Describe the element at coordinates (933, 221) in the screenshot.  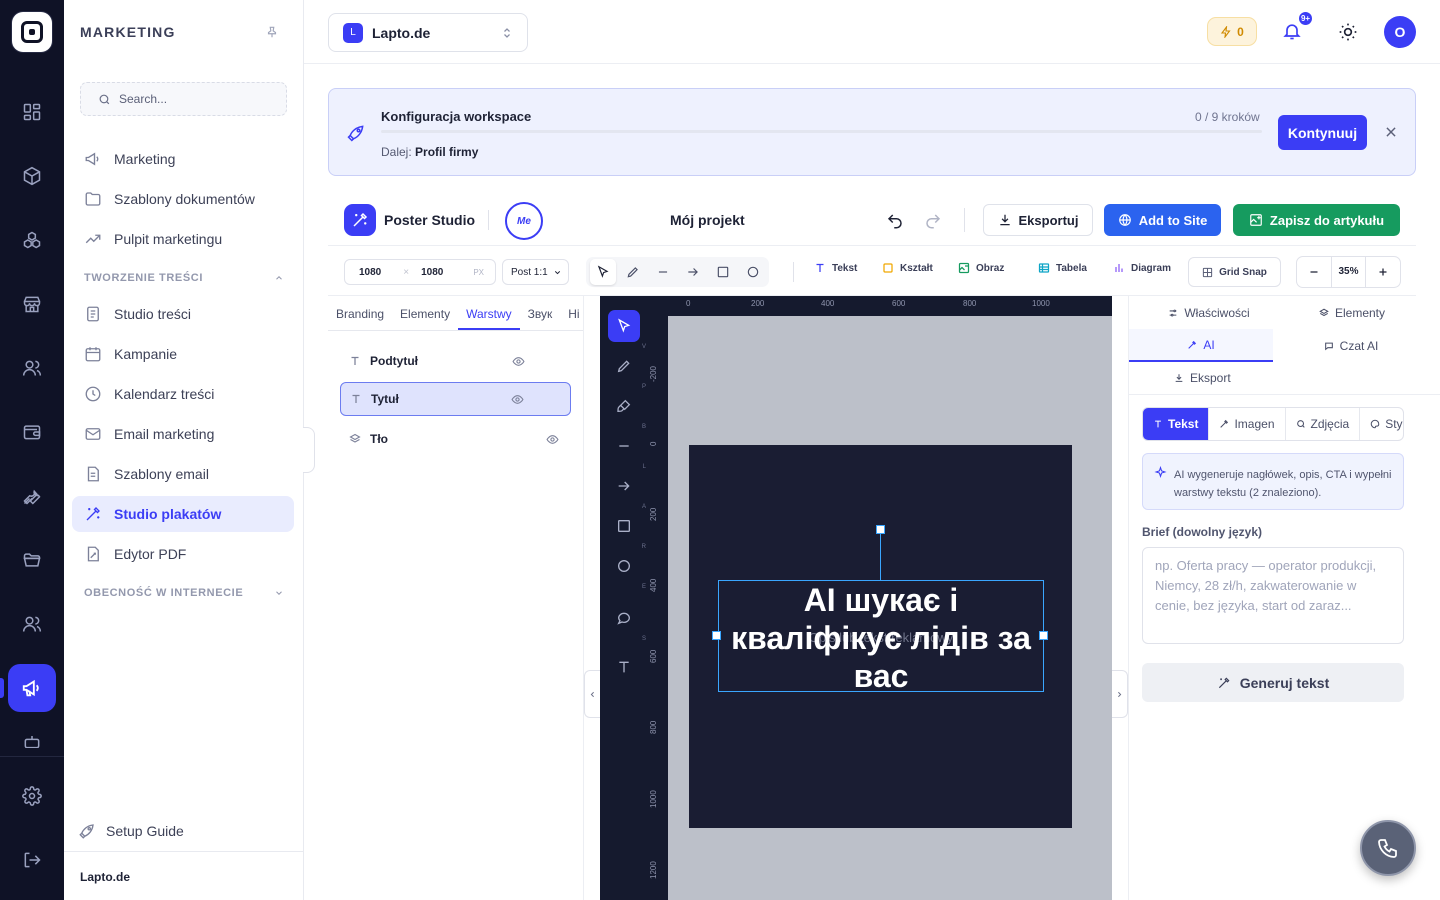
I see `redo-icon` at that location.